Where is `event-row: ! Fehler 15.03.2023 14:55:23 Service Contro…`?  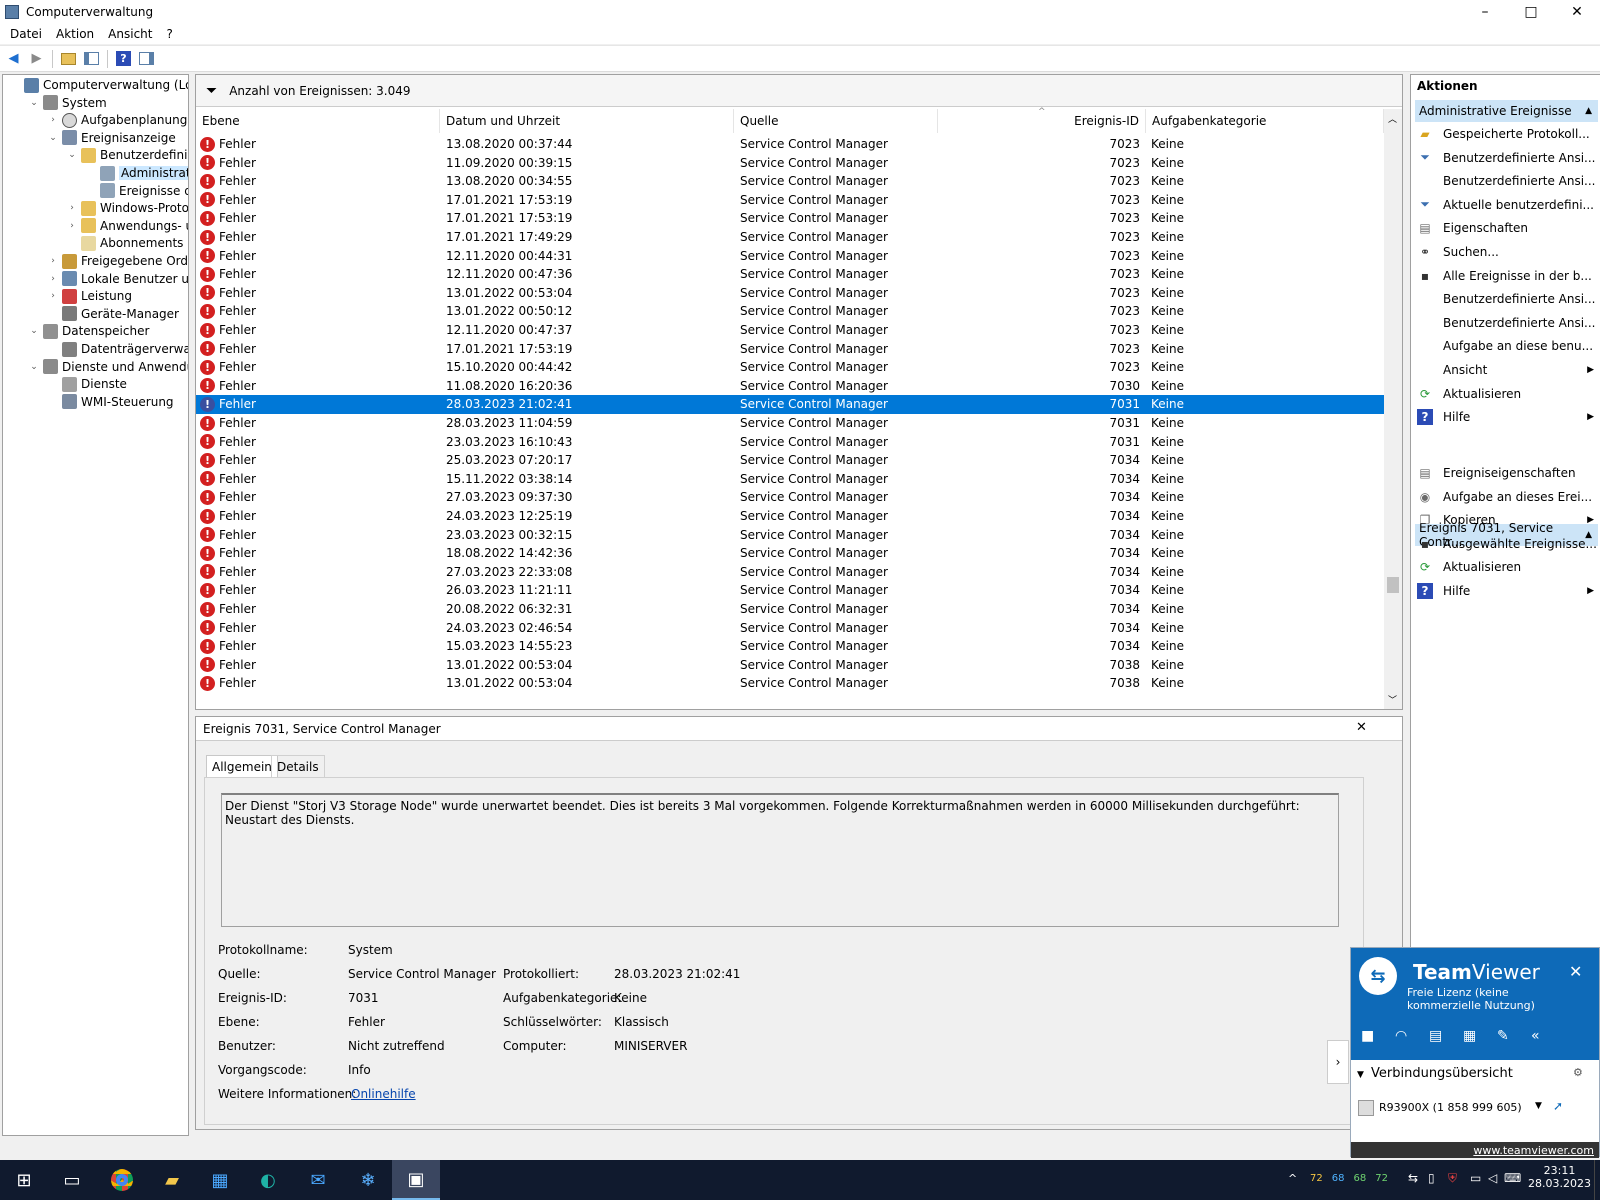
event-row: ! Fehler 15.03.2023 14:55:23 Service Contro… is located at coordinates (790, 646).